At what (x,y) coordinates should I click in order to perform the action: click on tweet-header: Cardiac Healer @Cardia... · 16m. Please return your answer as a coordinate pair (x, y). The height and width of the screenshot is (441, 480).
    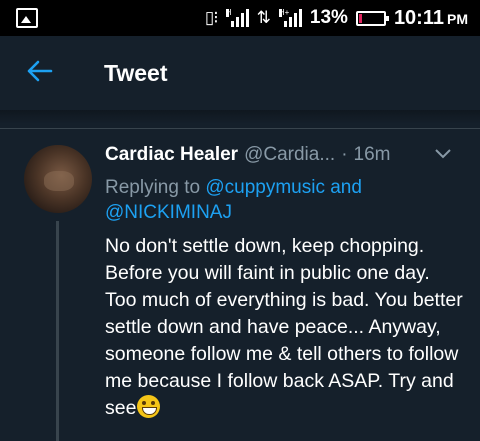
    Looking at the image, I should click on (285, 155).